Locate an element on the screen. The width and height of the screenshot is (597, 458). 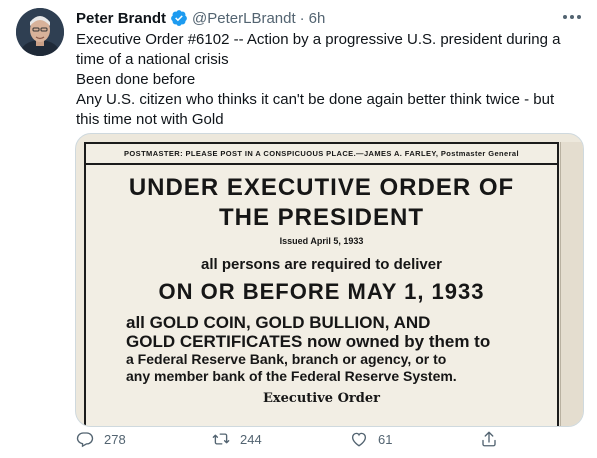
avatar is located at coordinates (40, 32).